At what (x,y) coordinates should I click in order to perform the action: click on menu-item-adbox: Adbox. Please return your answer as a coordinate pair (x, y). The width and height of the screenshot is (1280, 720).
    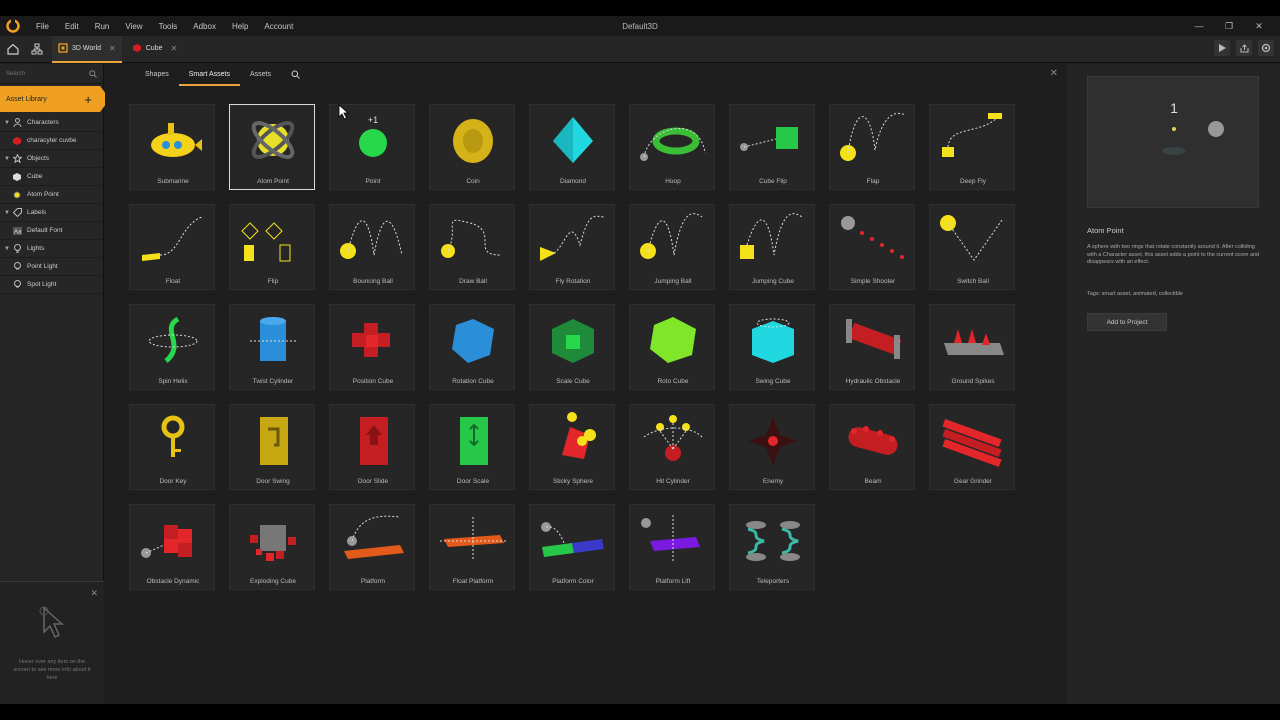
    Looking at the image, I should click on (204, 26).